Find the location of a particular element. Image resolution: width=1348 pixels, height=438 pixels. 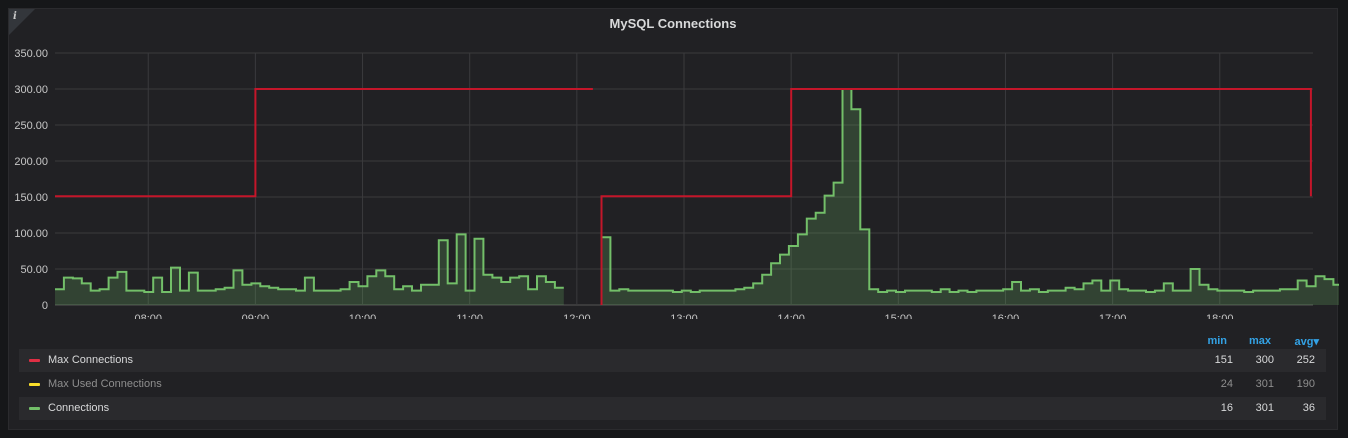

x-tick-label: 11:00 is located at coordinates (469, 316).